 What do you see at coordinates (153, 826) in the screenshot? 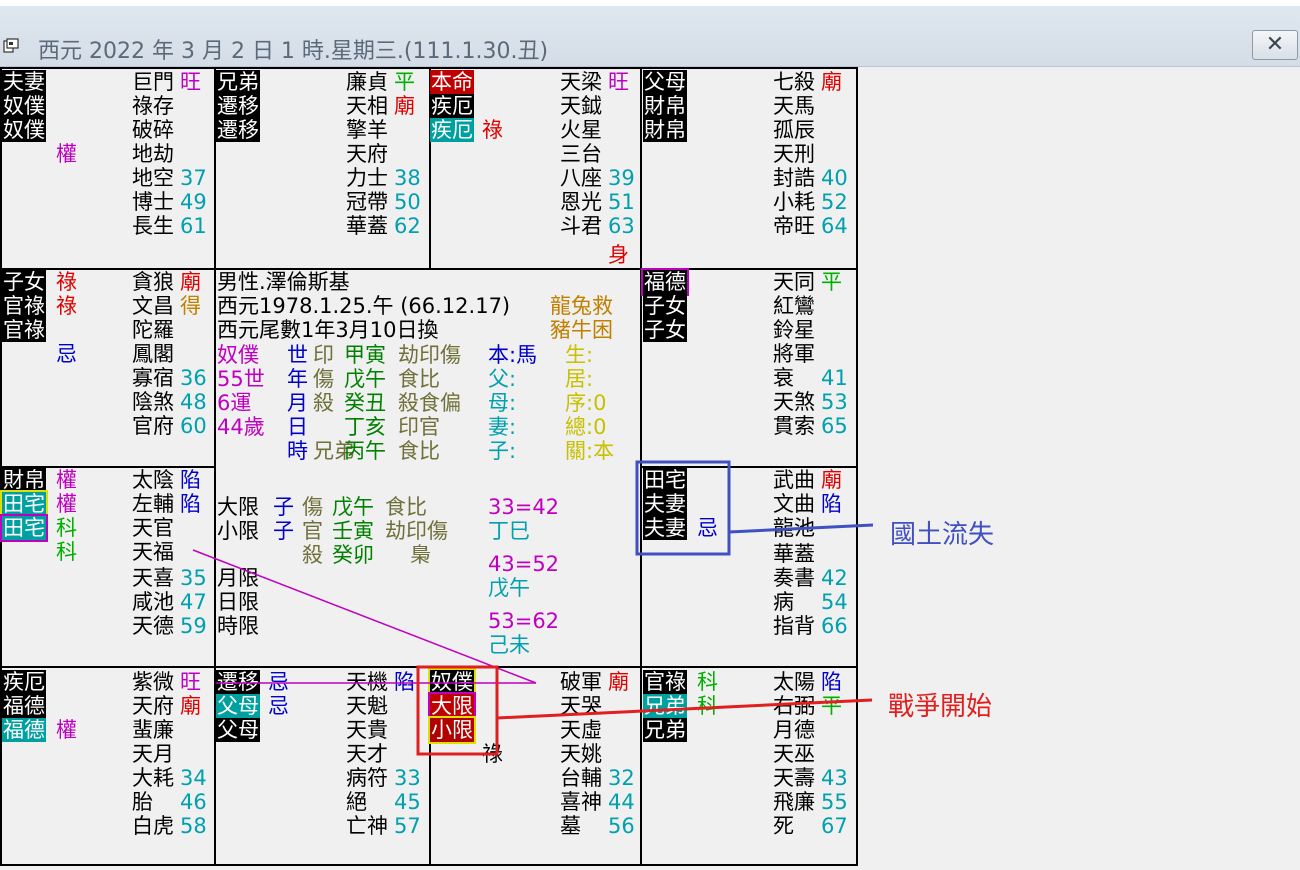
I see `star: 白虎` at bounding box center [153, 826].